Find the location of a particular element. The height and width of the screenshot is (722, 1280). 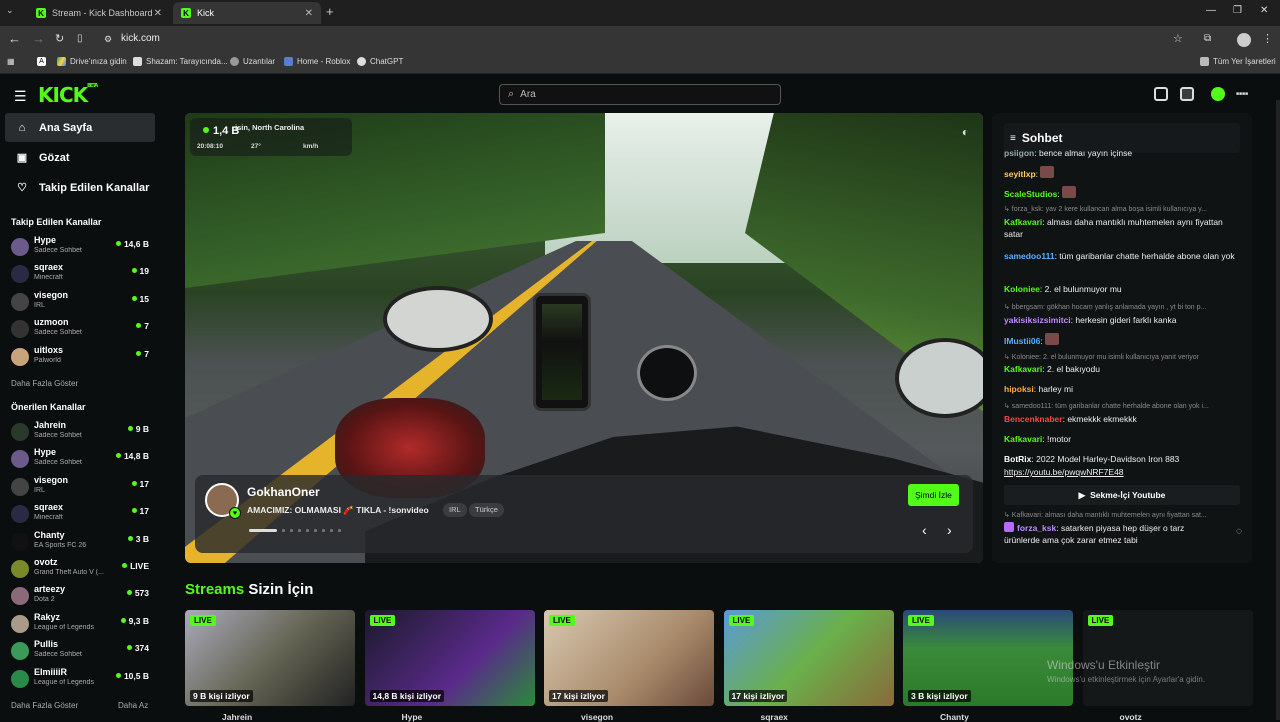

channel-item: sqraex Minecraft 17 is located at coordinates (81, 514).